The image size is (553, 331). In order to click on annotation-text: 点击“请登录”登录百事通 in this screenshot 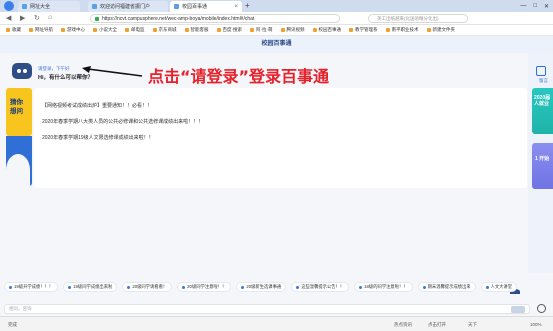, I will do `click(239, 76)`.